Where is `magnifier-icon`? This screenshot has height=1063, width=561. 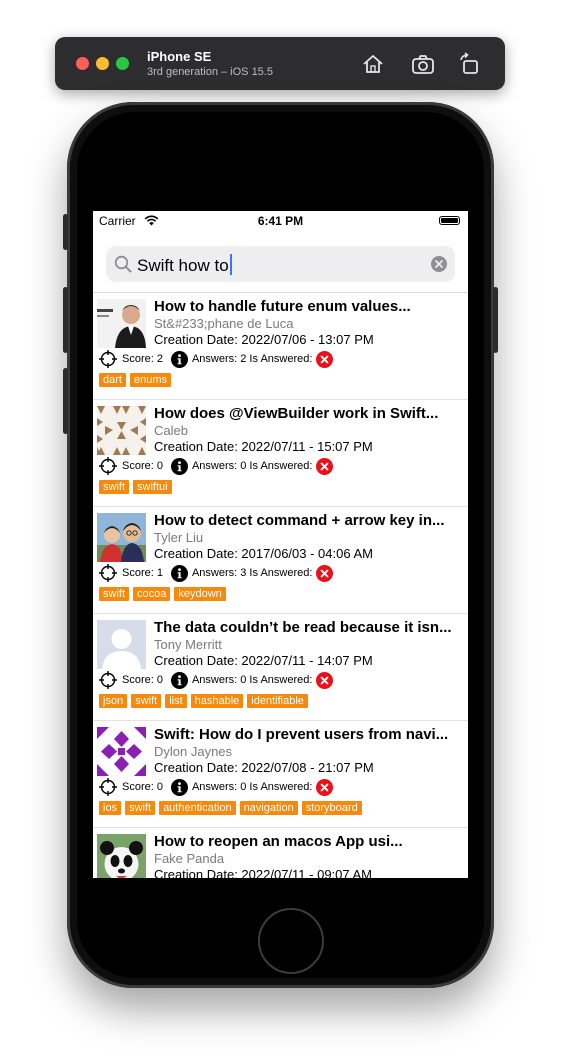 magnifier-icon is located at coordinates (123, 266).